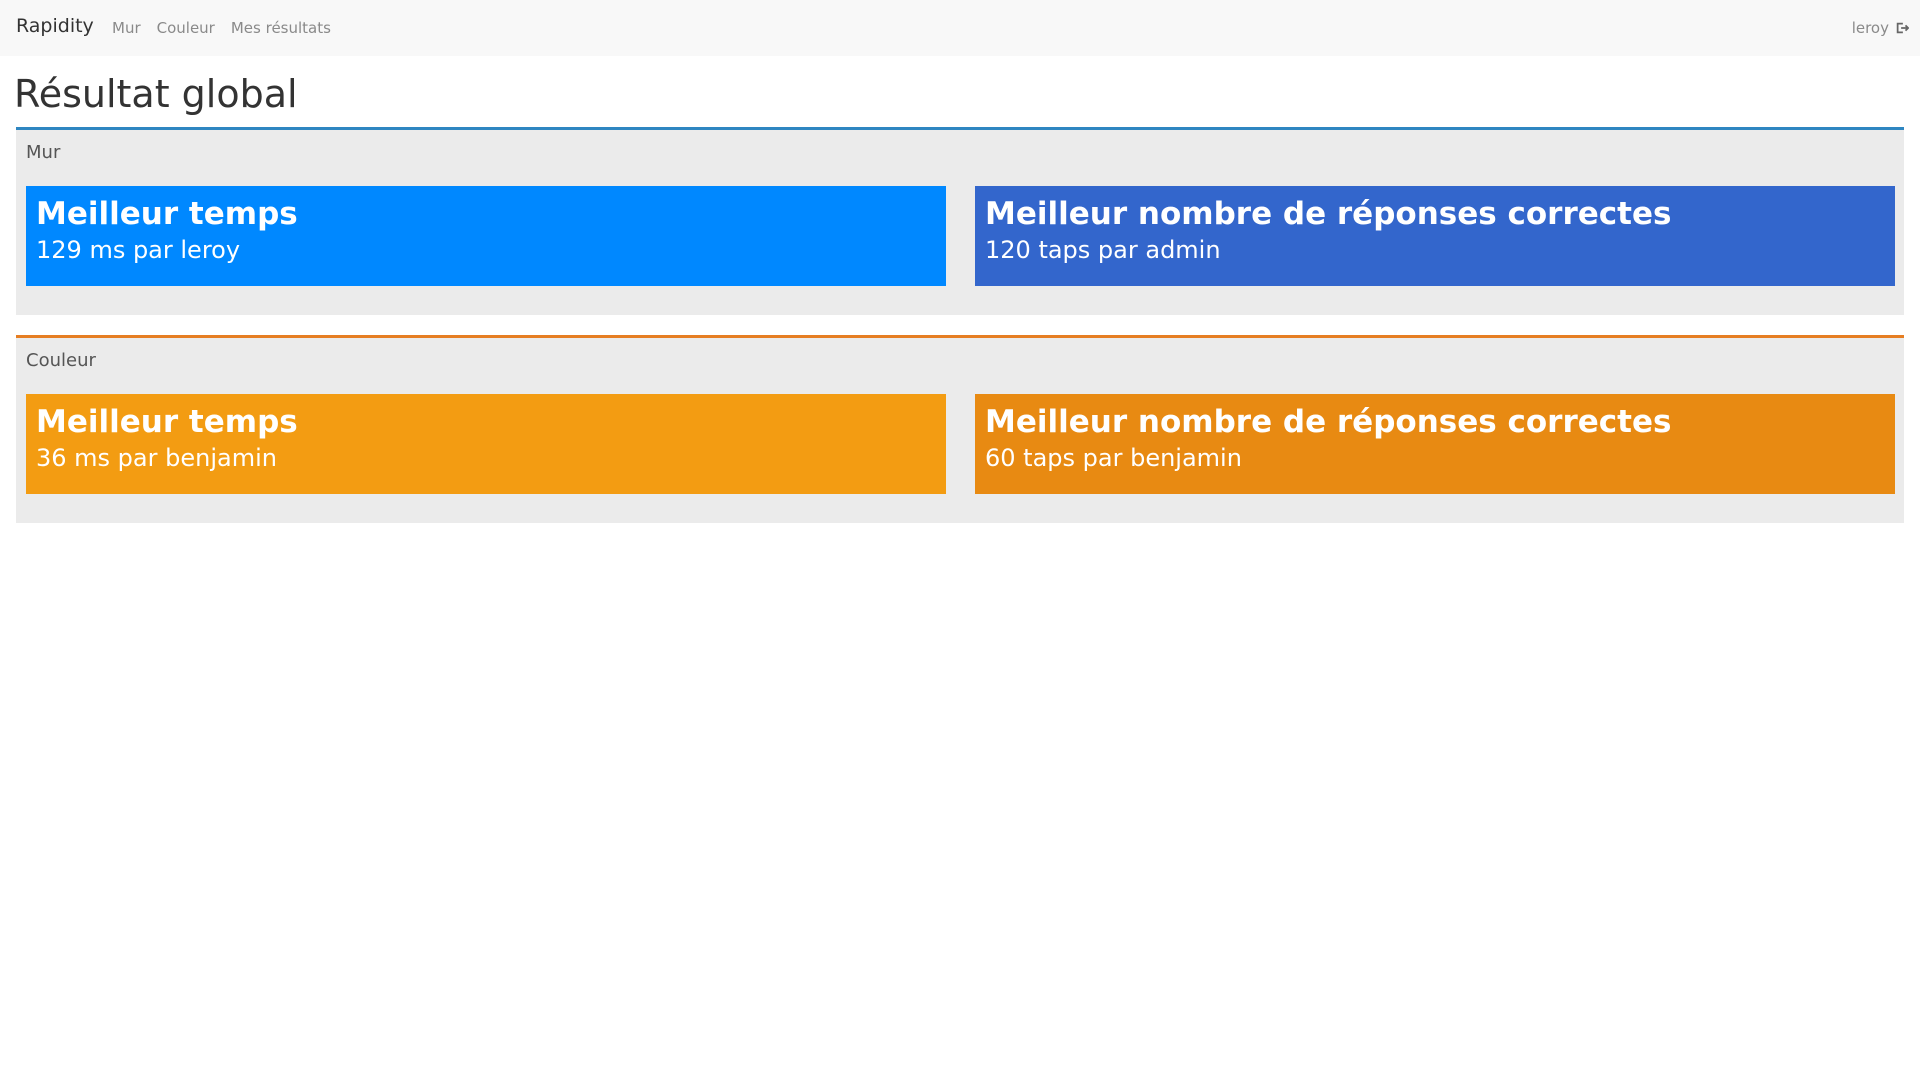 This screenshot has width=1920, height=1080. I want to click on page-title: Résultat global, so click(156, 94).